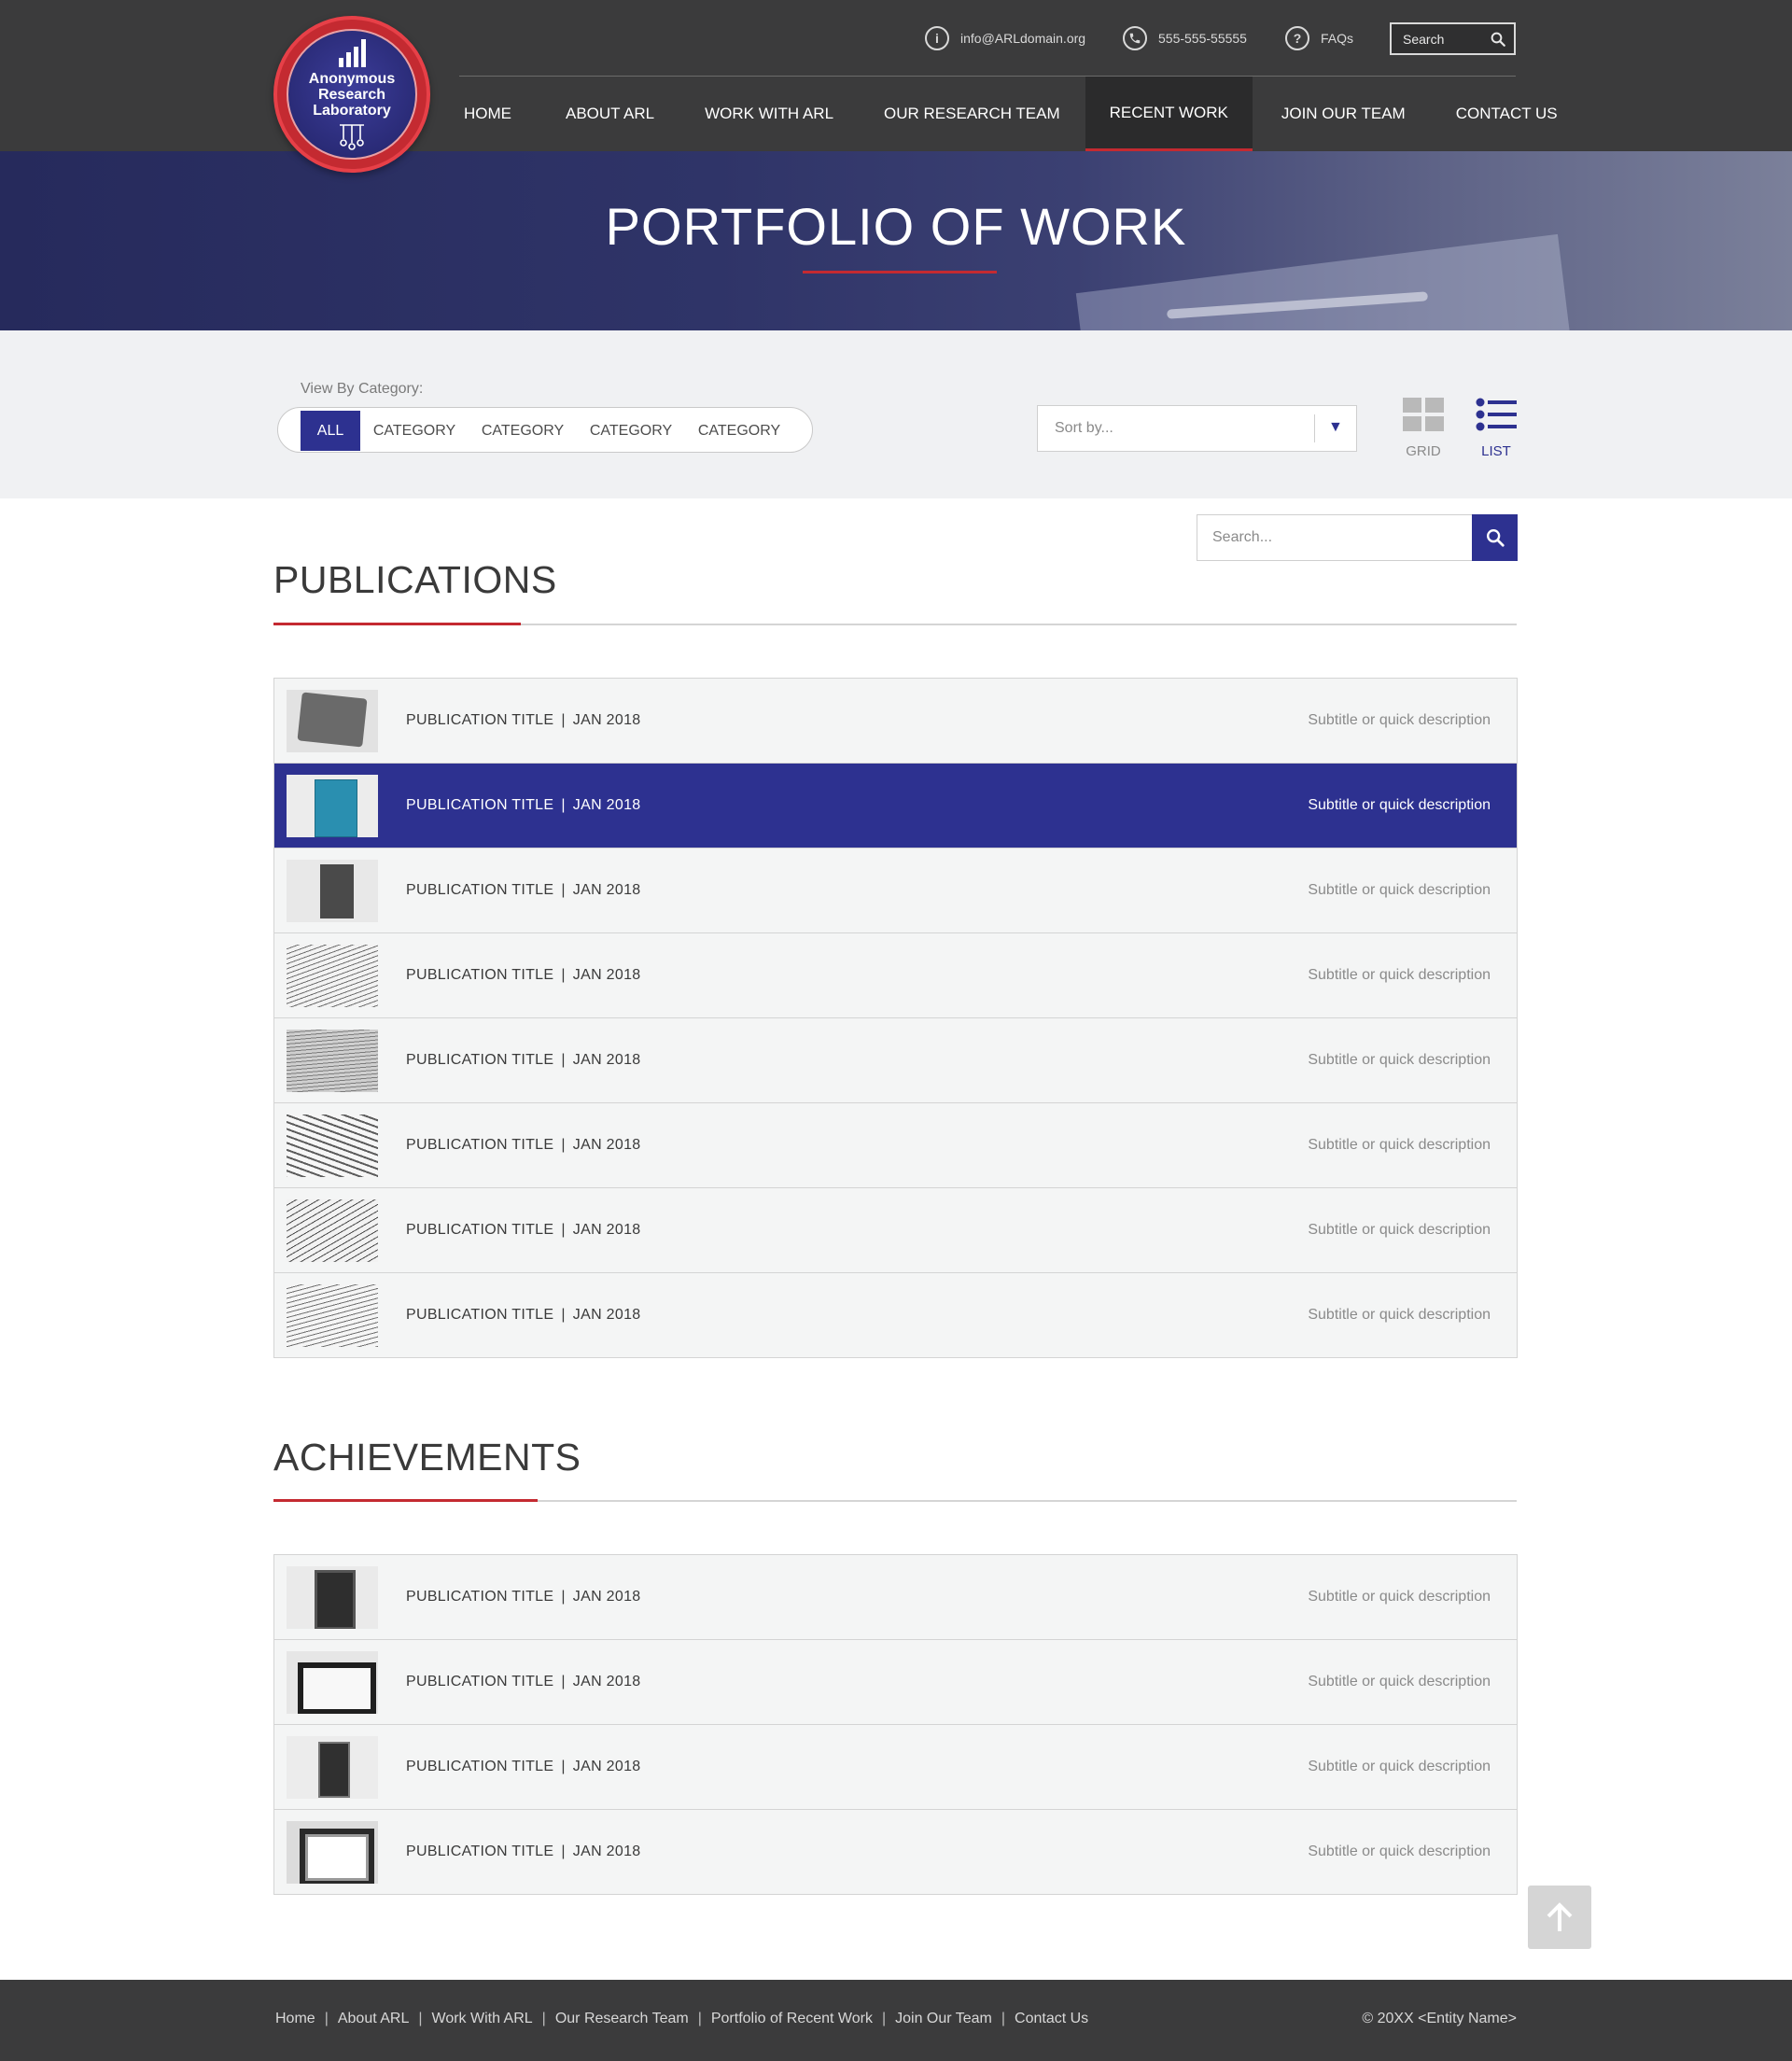 This screenshot has width=1792, height=2061. I want to click on circuit-icon, so click(352, 136).